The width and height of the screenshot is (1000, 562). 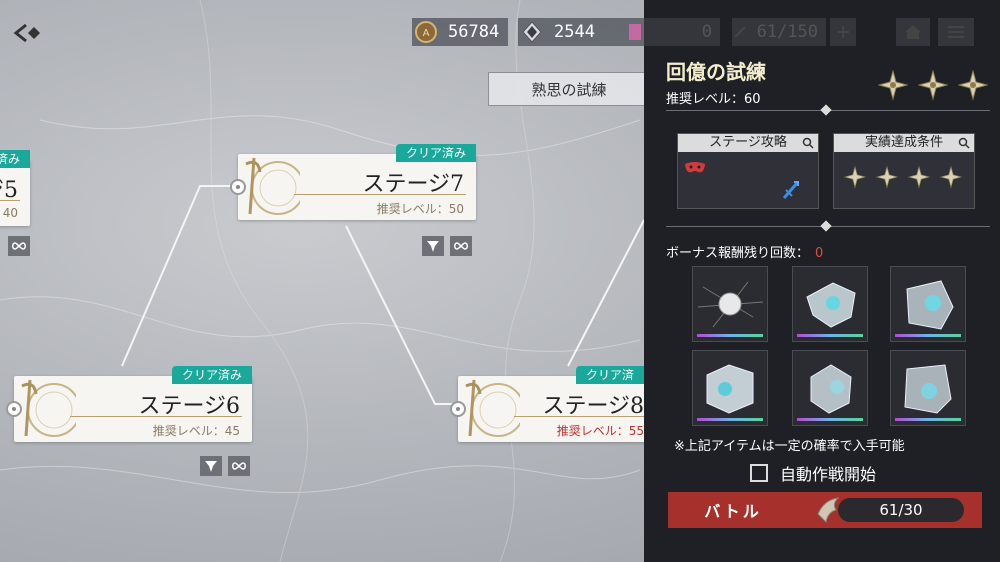 What do you see at coordinates (695, 167) in the screenshot?
I see `mask-icon` at bounding box center [695, 167].